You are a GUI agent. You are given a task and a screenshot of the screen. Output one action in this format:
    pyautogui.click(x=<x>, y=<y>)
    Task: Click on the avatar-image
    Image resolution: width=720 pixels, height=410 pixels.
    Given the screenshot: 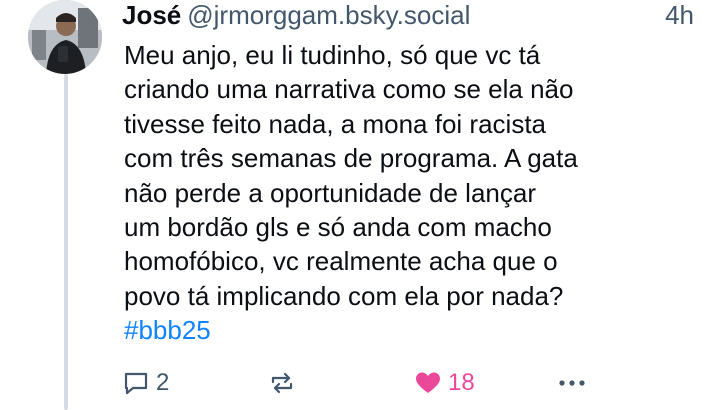 What is the action you would take?
    pyautogui.click(x=65, y=37)
    